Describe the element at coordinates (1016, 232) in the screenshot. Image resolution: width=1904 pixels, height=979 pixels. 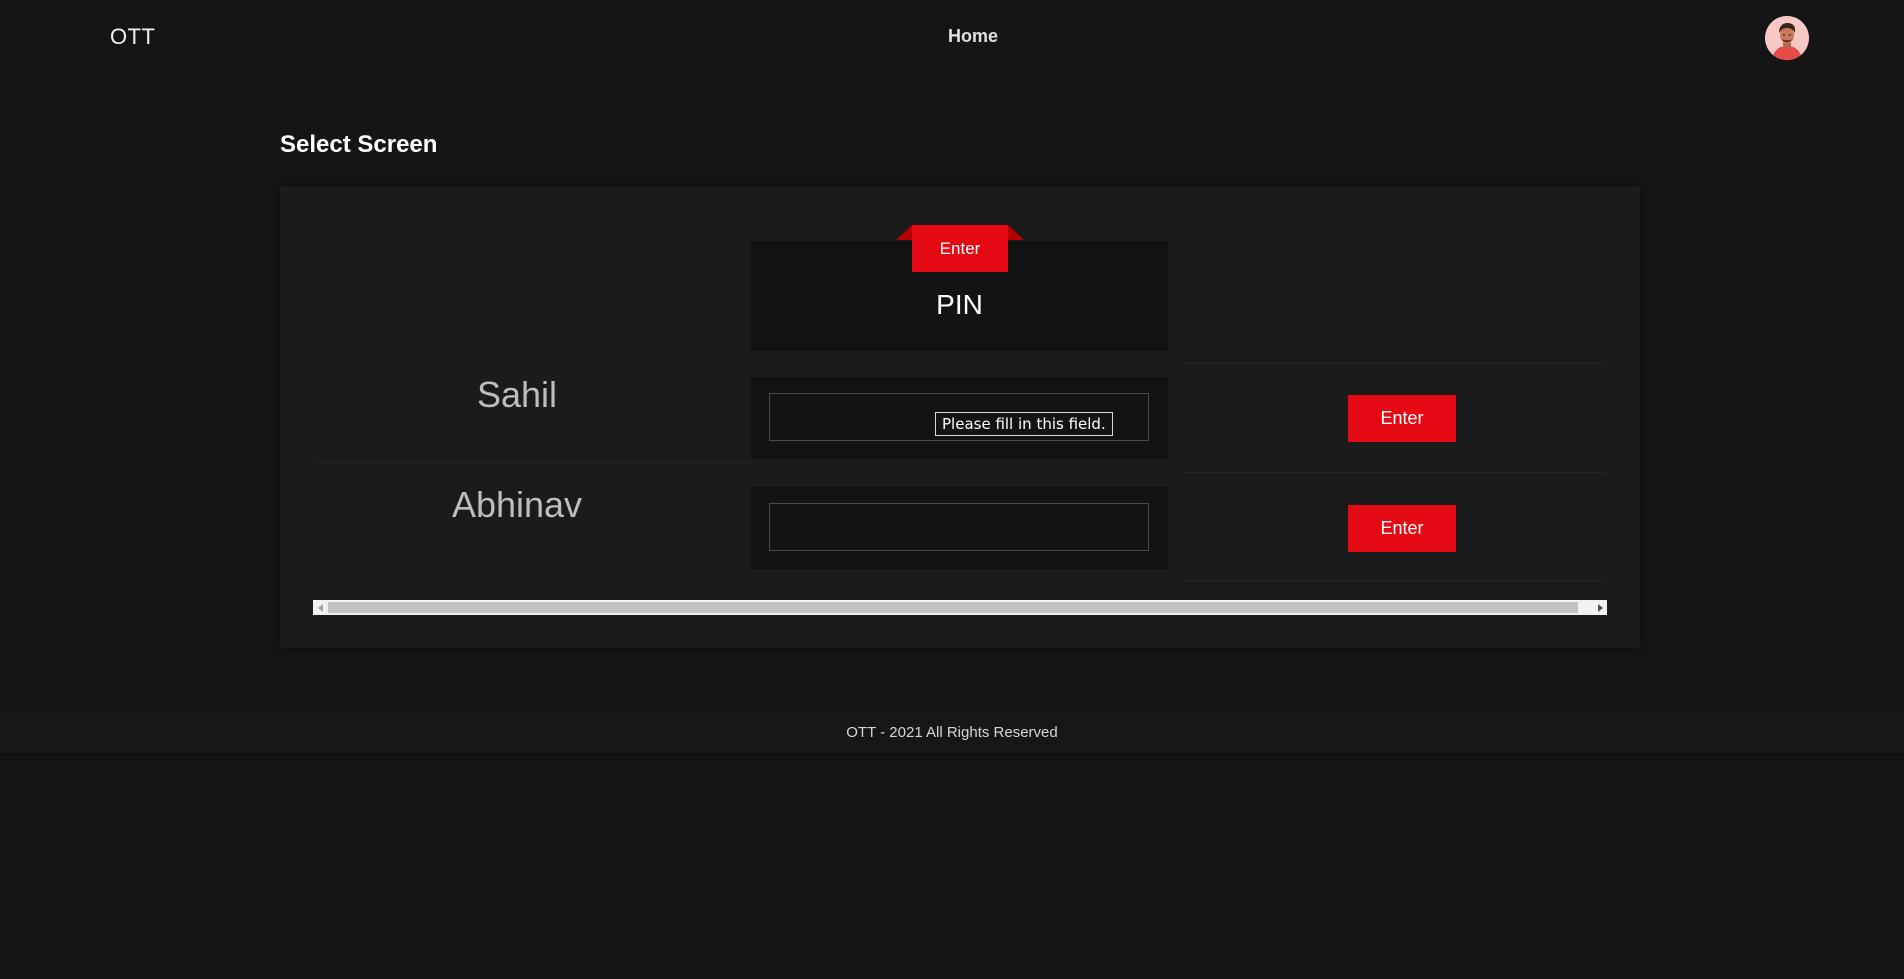
I see `ribbon-fold-right` at that location.